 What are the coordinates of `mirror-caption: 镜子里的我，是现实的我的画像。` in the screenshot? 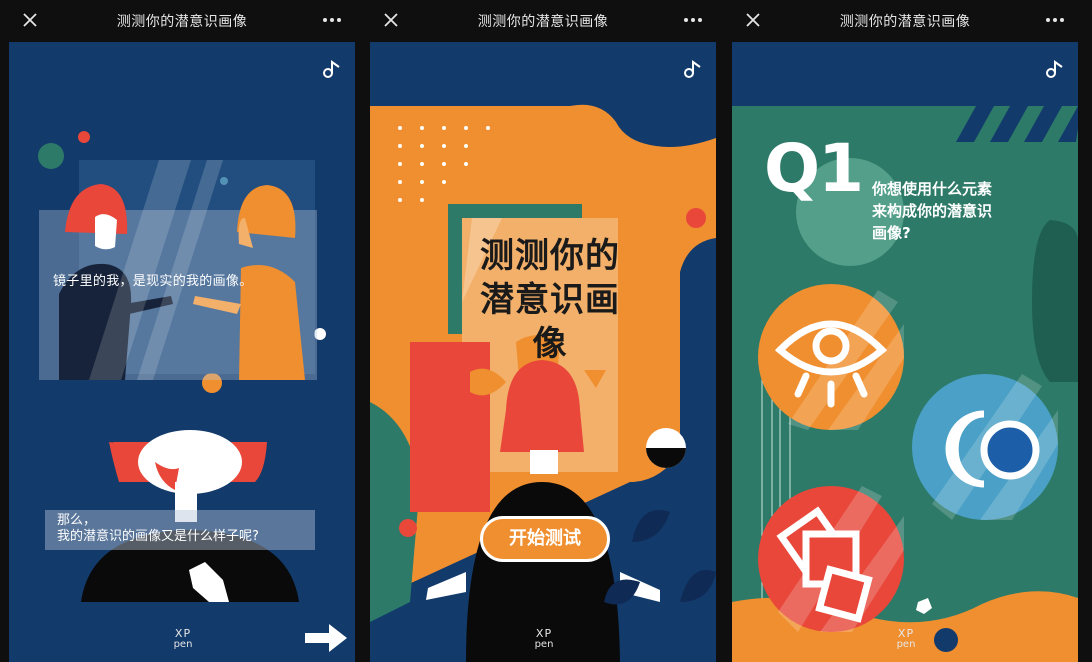 It's located at (153, 281).